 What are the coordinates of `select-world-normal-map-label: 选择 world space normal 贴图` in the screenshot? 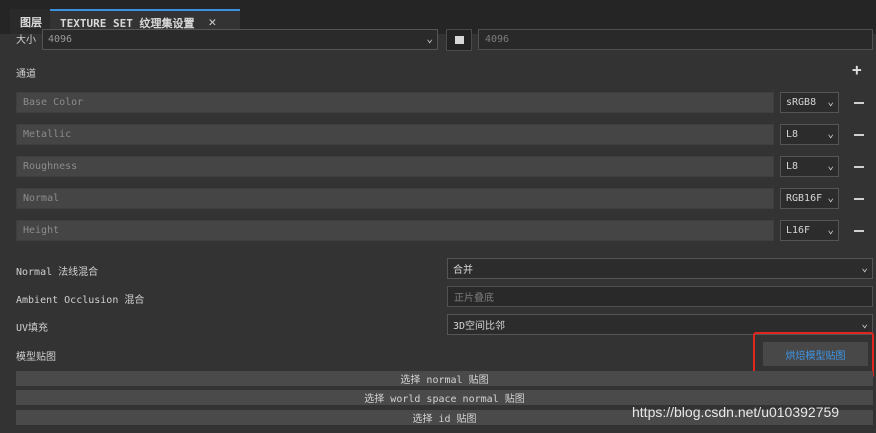 It's located at (444, 399).